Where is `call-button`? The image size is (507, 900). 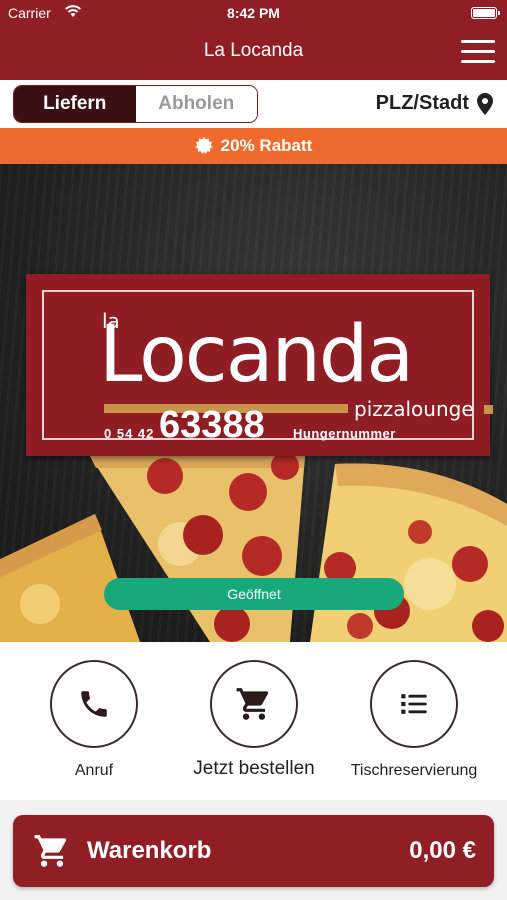 call-button is located at coordinates (94, 704).